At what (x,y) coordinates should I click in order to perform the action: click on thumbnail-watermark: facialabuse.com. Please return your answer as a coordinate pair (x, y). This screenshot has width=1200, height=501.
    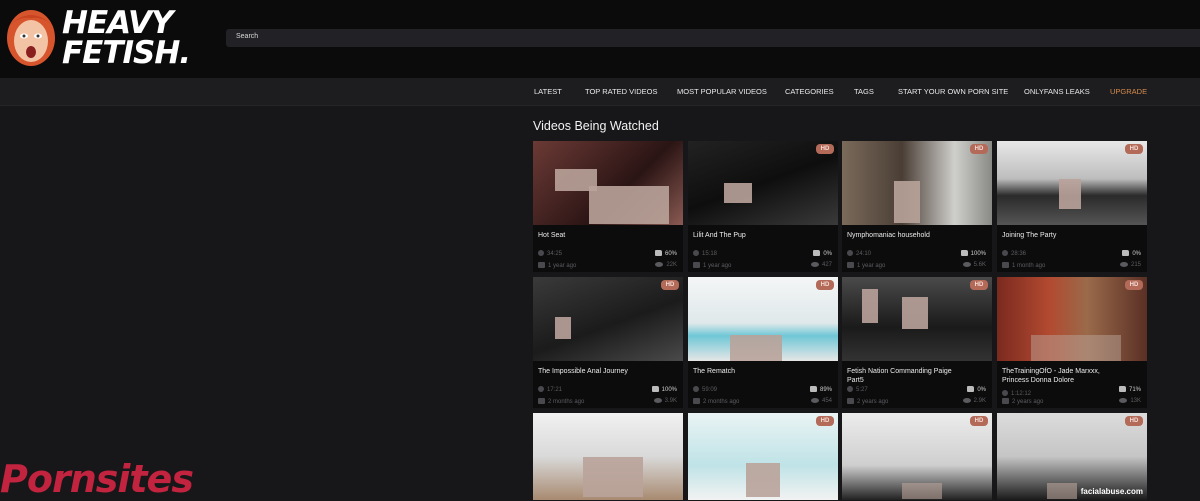
    Looking at the image, I should click on (1111, 491).